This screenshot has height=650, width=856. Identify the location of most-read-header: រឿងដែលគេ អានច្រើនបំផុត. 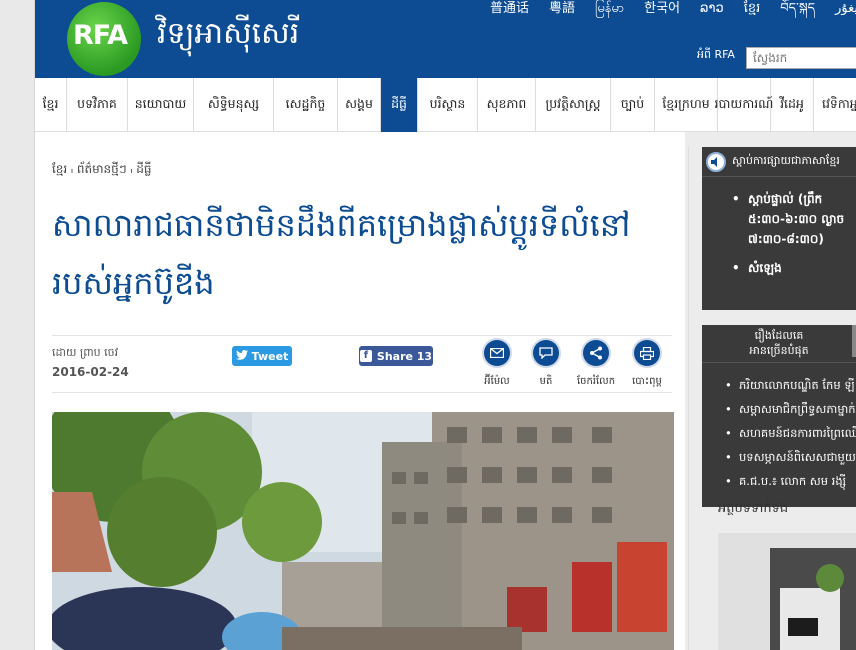
(779, 344).